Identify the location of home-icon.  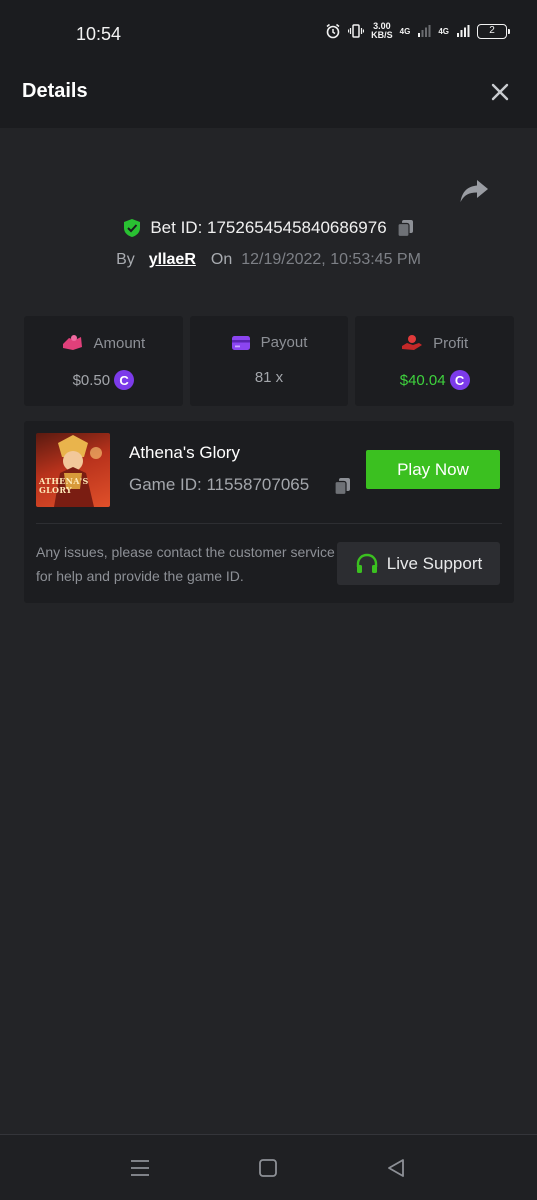
(268, 1168).